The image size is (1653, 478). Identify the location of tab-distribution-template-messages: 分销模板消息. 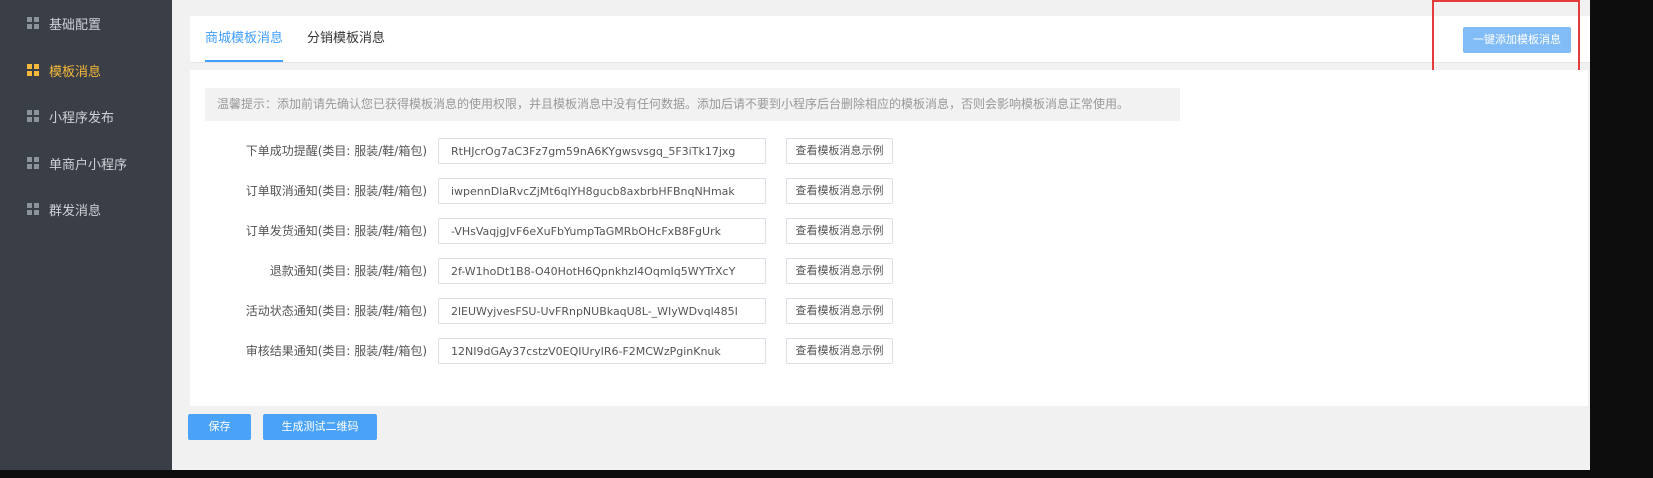
(346, 39).